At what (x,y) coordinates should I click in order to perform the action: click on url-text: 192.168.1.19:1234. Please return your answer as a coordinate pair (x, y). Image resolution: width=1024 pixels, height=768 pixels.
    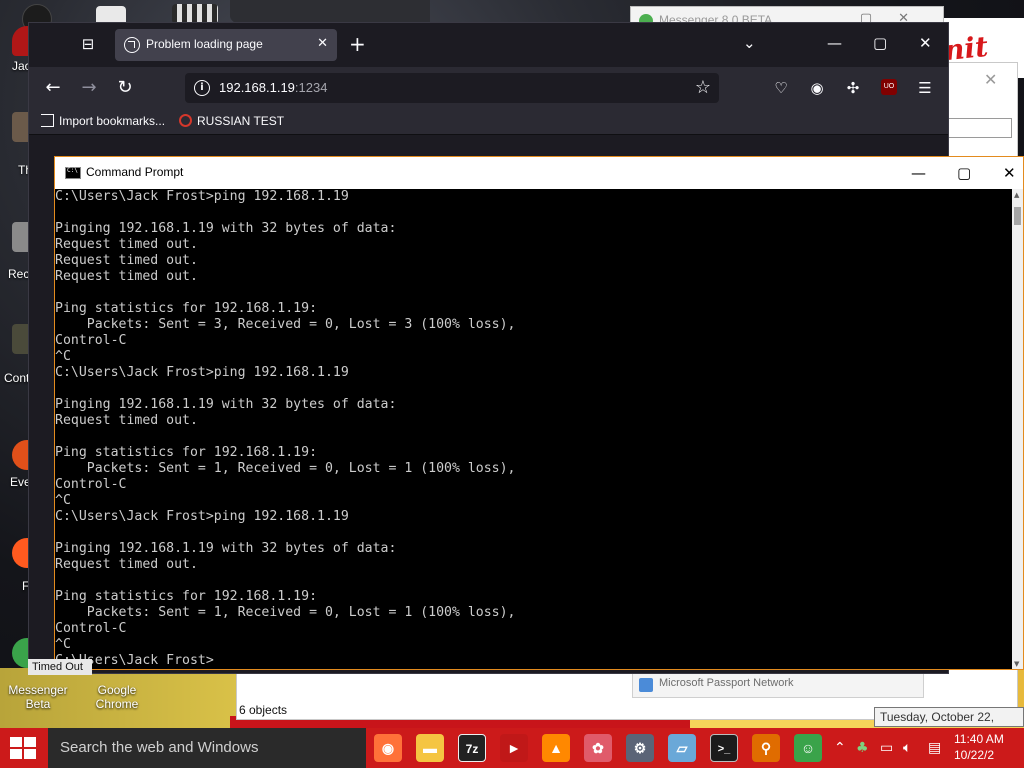
    Looking at the image, I should click on (273, 87).